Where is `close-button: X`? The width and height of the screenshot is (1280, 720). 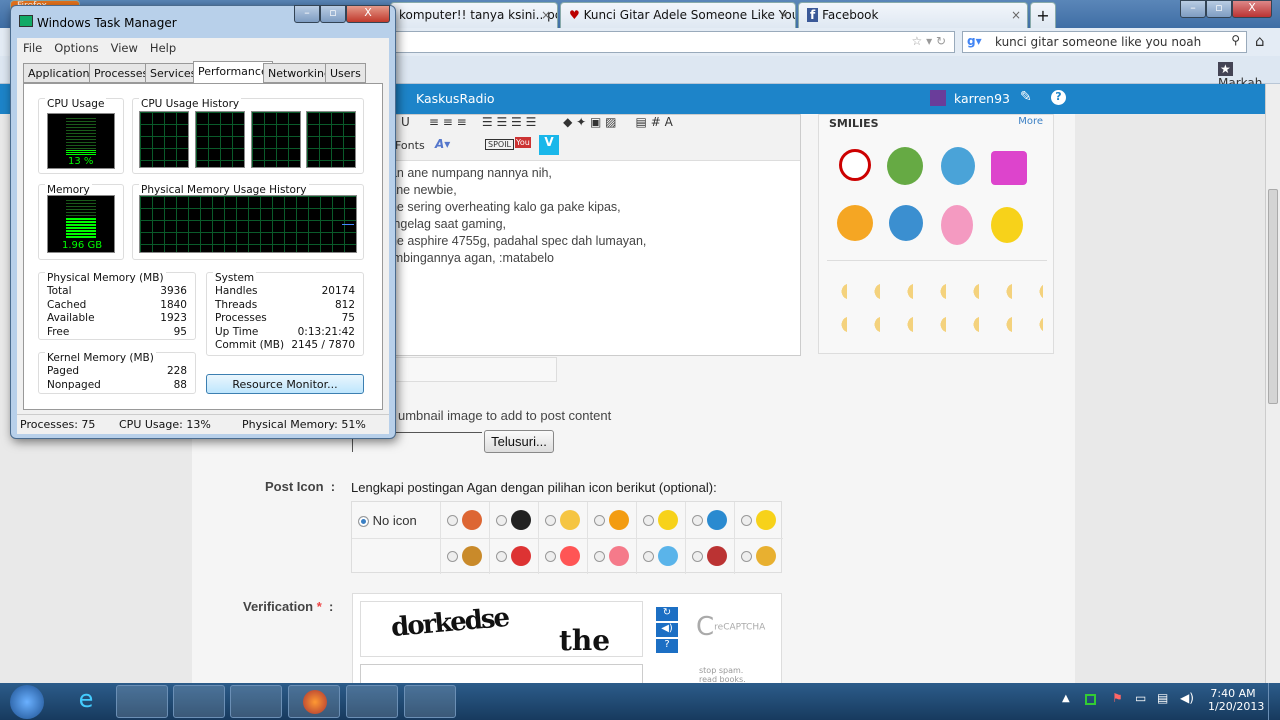 close-button: X is located at coordinates (1252, 9).